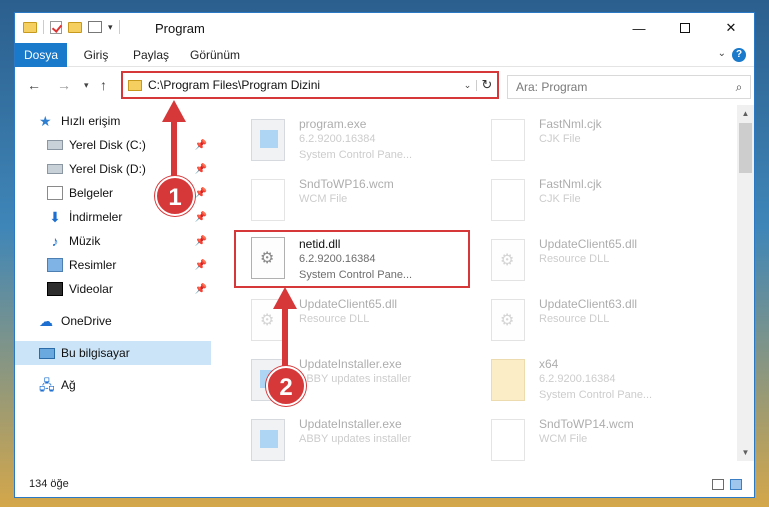  I want to click on sidebar-item-disk-c: Yerel Disk (C:) 📌, so click(113, 145).